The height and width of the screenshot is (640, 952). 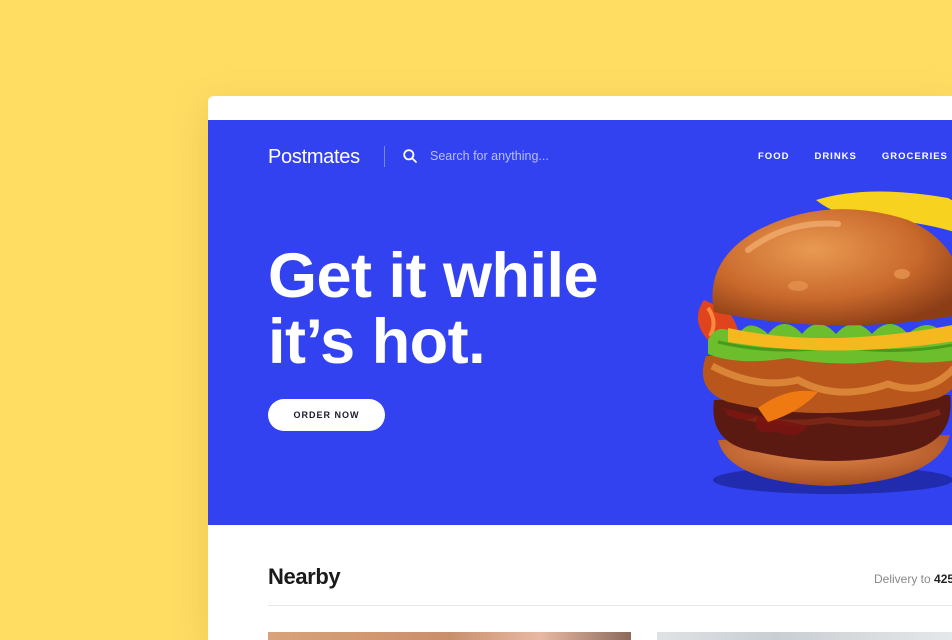 I want to click on nav-drinks-link: DRINKS, so click(x=835, y=156).